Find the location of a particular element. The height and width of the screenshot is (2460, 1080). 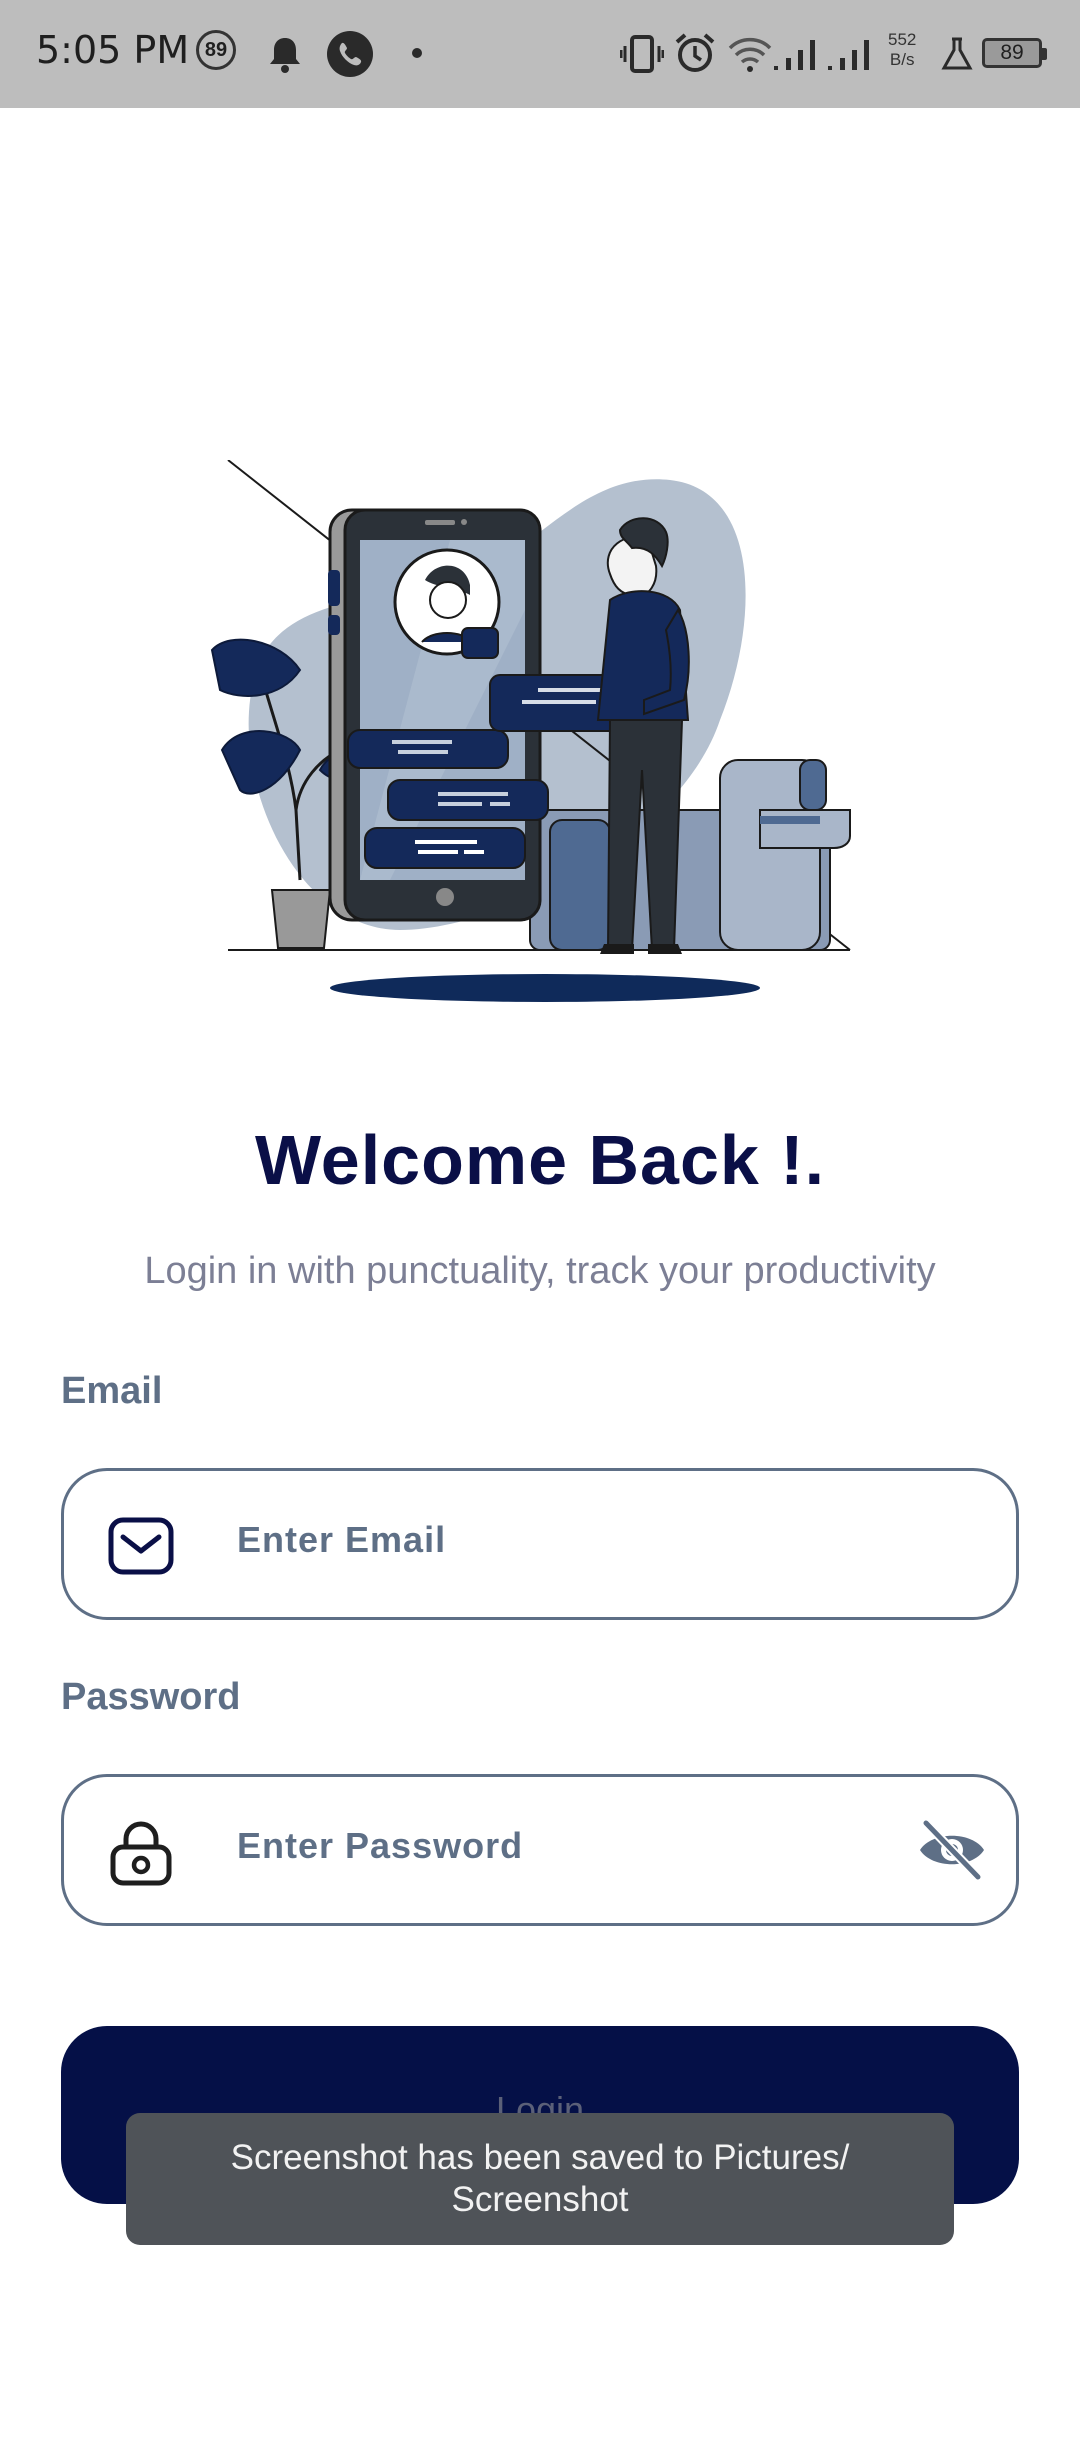

battery-level: 89 is located at coordinates (1012, 52).